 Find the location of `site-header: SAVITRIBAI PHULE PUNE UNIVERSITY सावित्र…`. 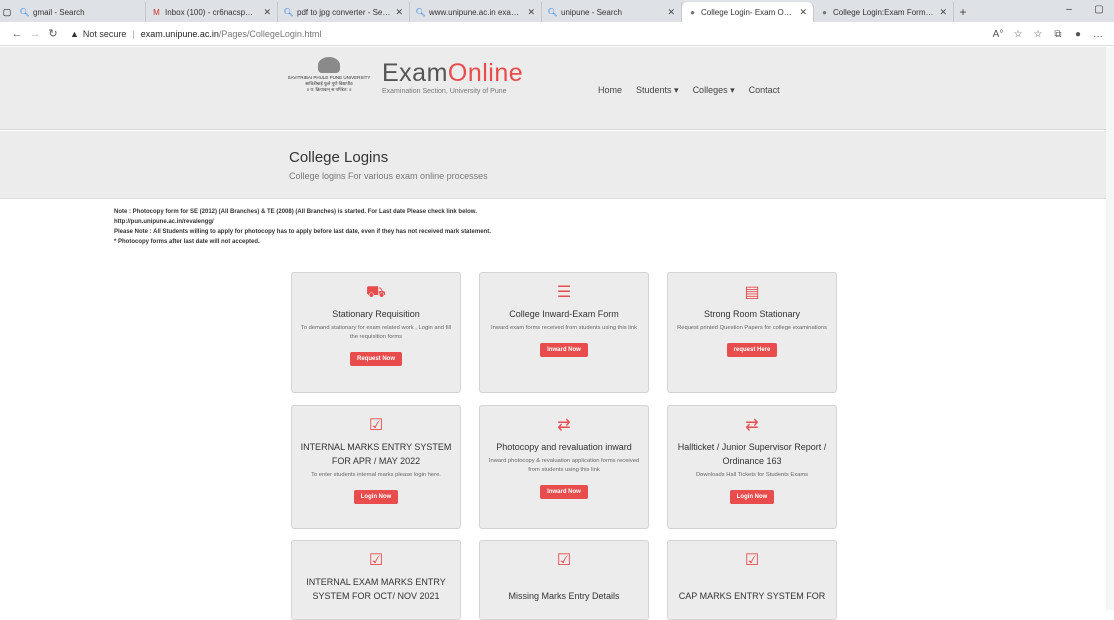

site-header: SAVITRIBAI PHULE PUNE UNIVERSITY सावित्र… is located at coordinates (557, 88).